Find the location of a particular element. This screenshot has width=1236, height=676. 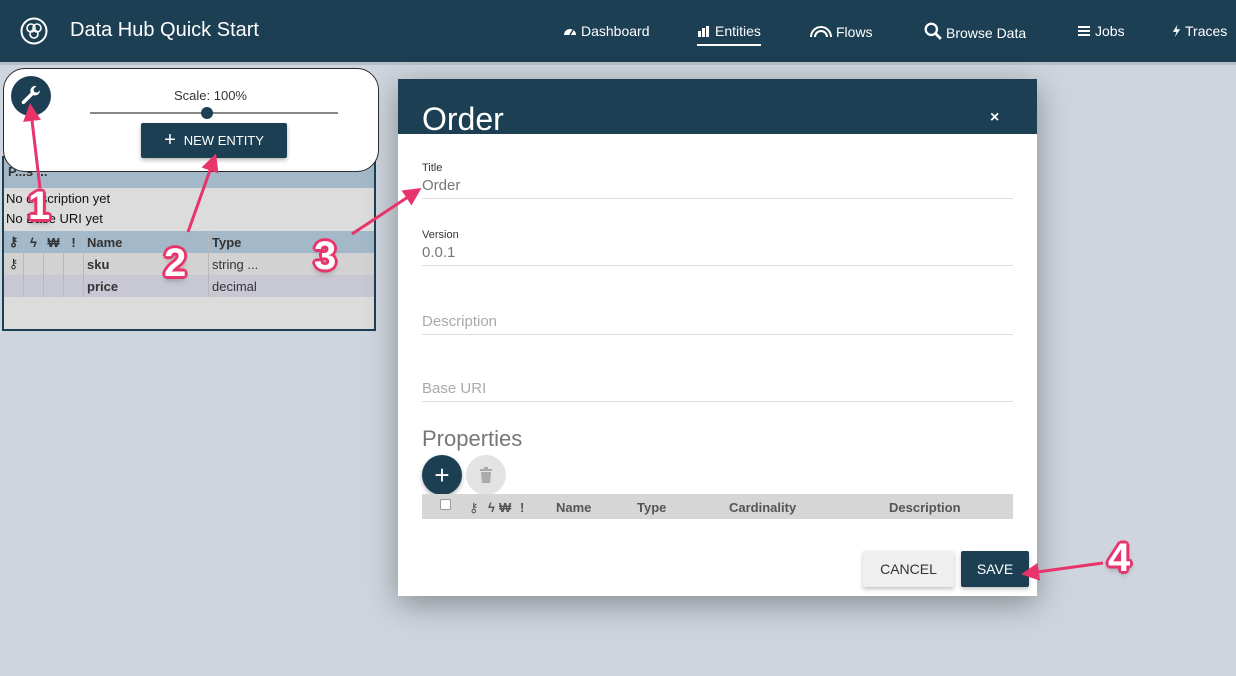

annotation-3: 3 is located at coordinates (325, 256).